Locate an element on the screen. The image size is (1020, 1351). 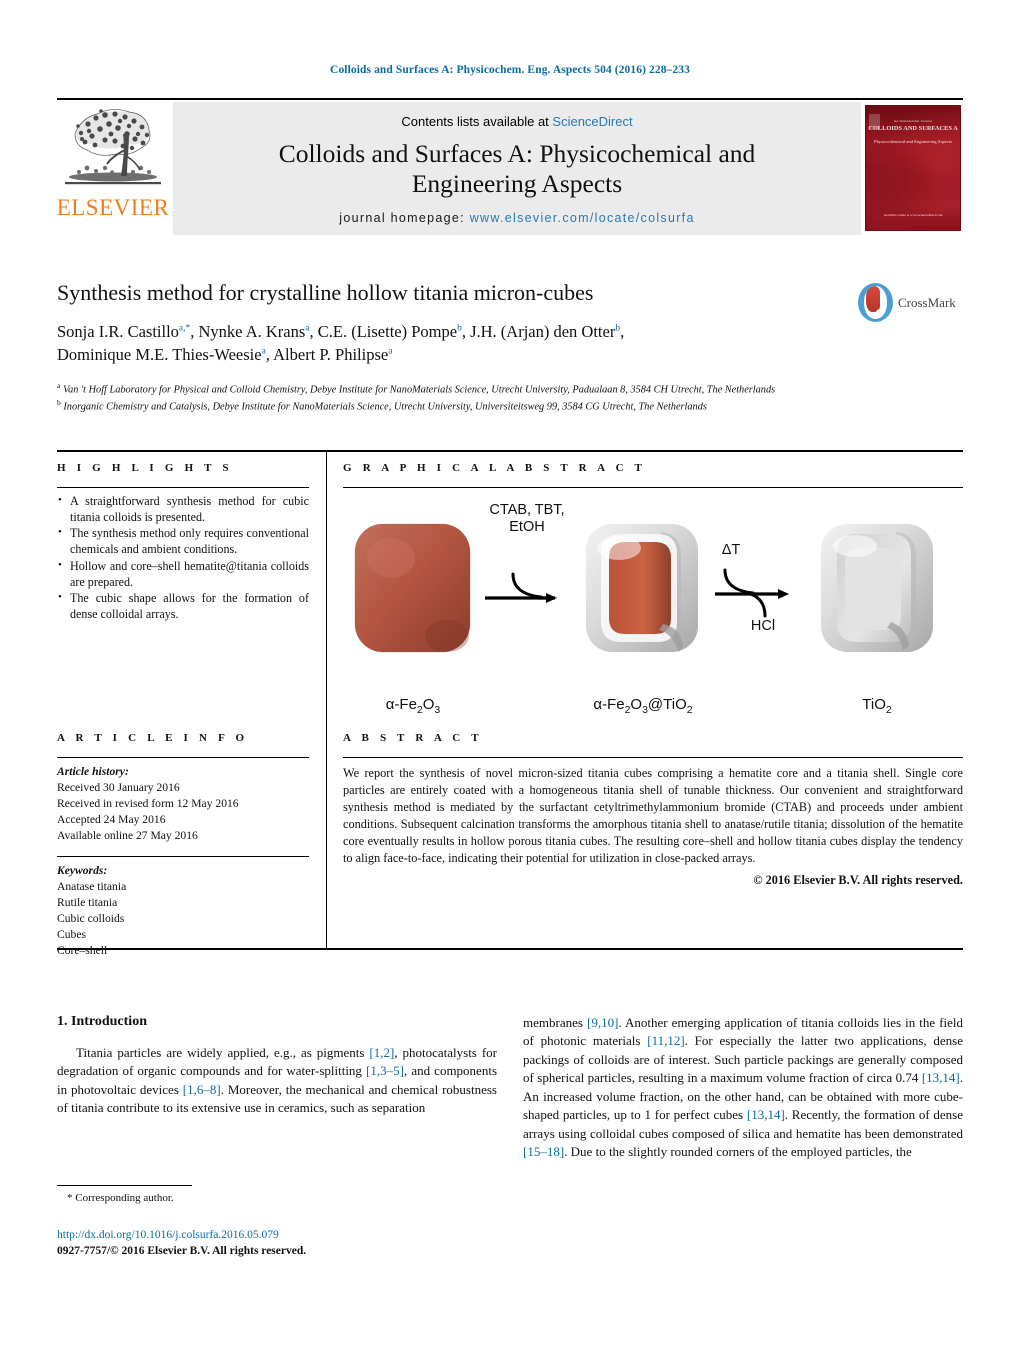
hollow-cube-graphic is located at coordinates (877, 588).